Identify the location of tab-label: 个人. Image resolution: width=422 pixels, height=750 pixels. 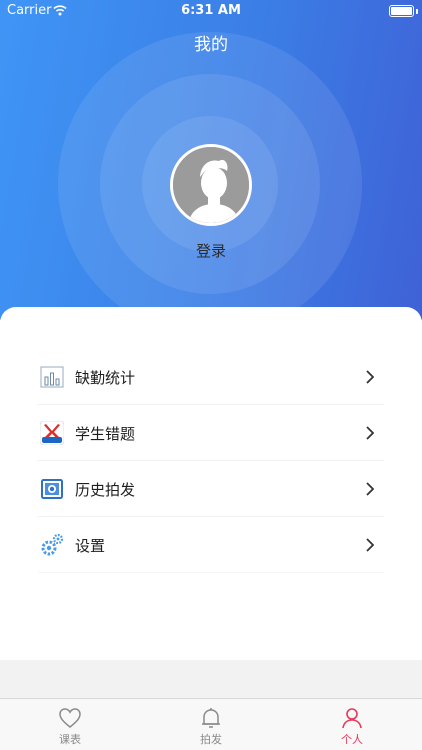
(352, 739).